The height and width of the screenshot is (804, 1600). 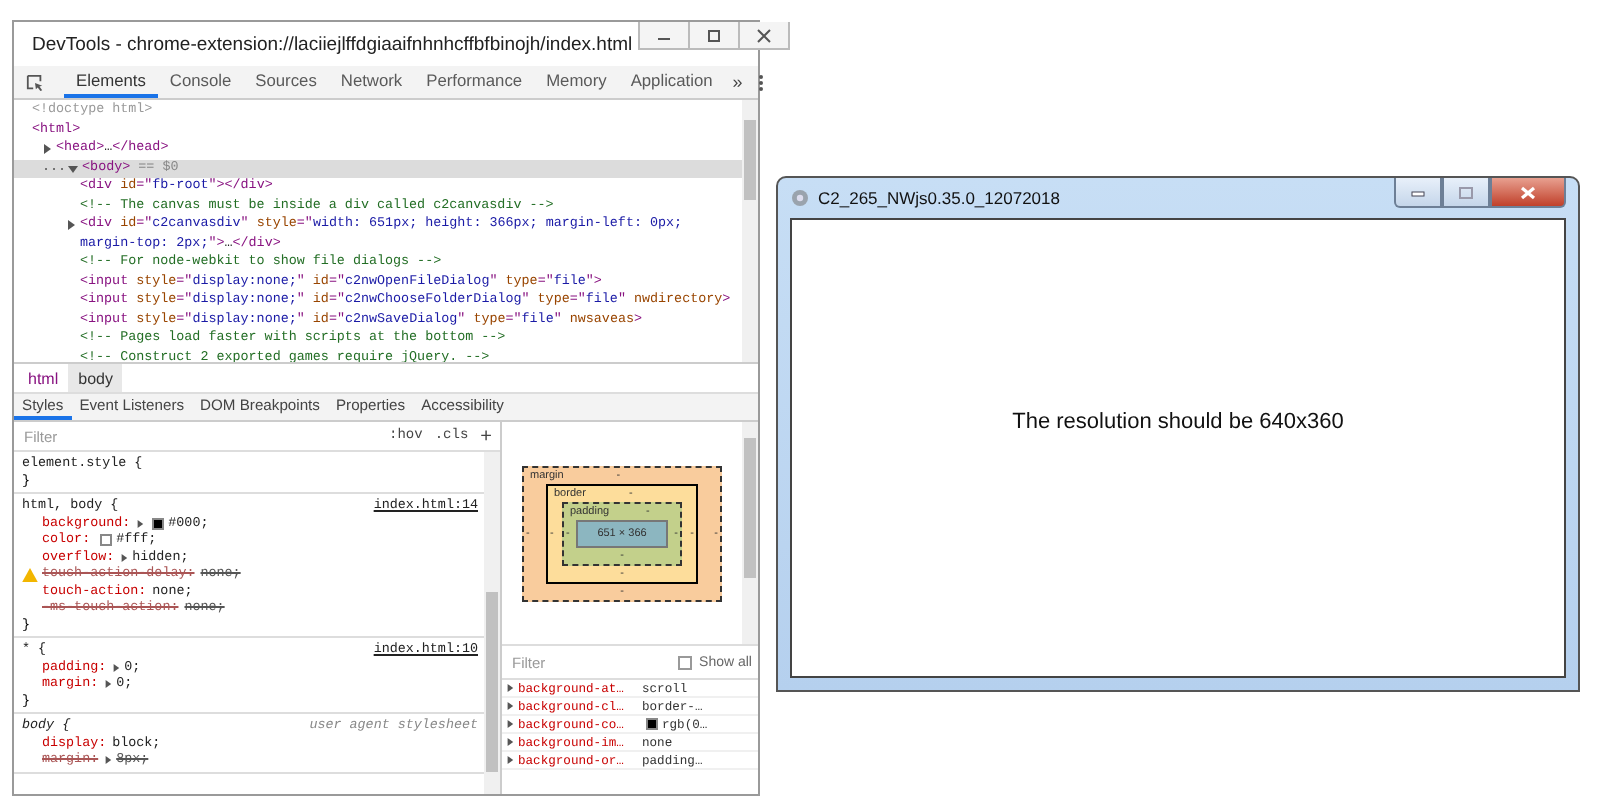 What do you see at coordinates (684, 662) in the screenshot?
I see `checkbox` at bounding box center [684, 662].